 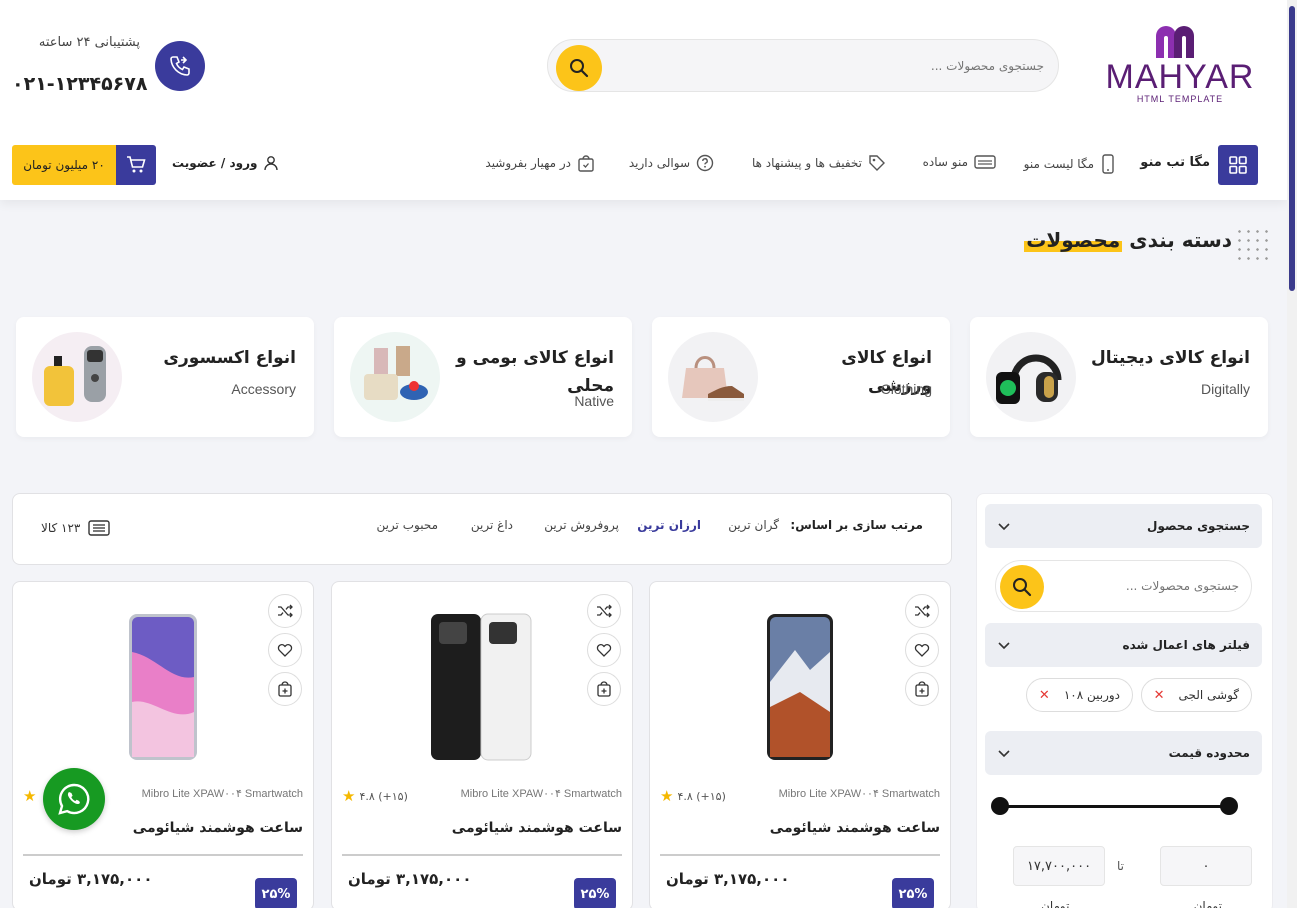 I want to click on login-link: ورود / عضویت, so click(x=225, y=163).